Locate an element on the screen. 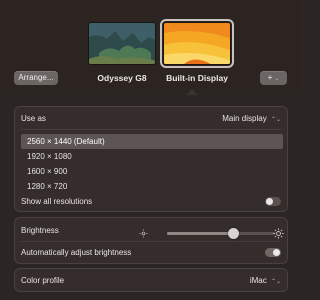 This screenshot has height=300, width=320. selected-display-caret is located at coordinates (192, 92).